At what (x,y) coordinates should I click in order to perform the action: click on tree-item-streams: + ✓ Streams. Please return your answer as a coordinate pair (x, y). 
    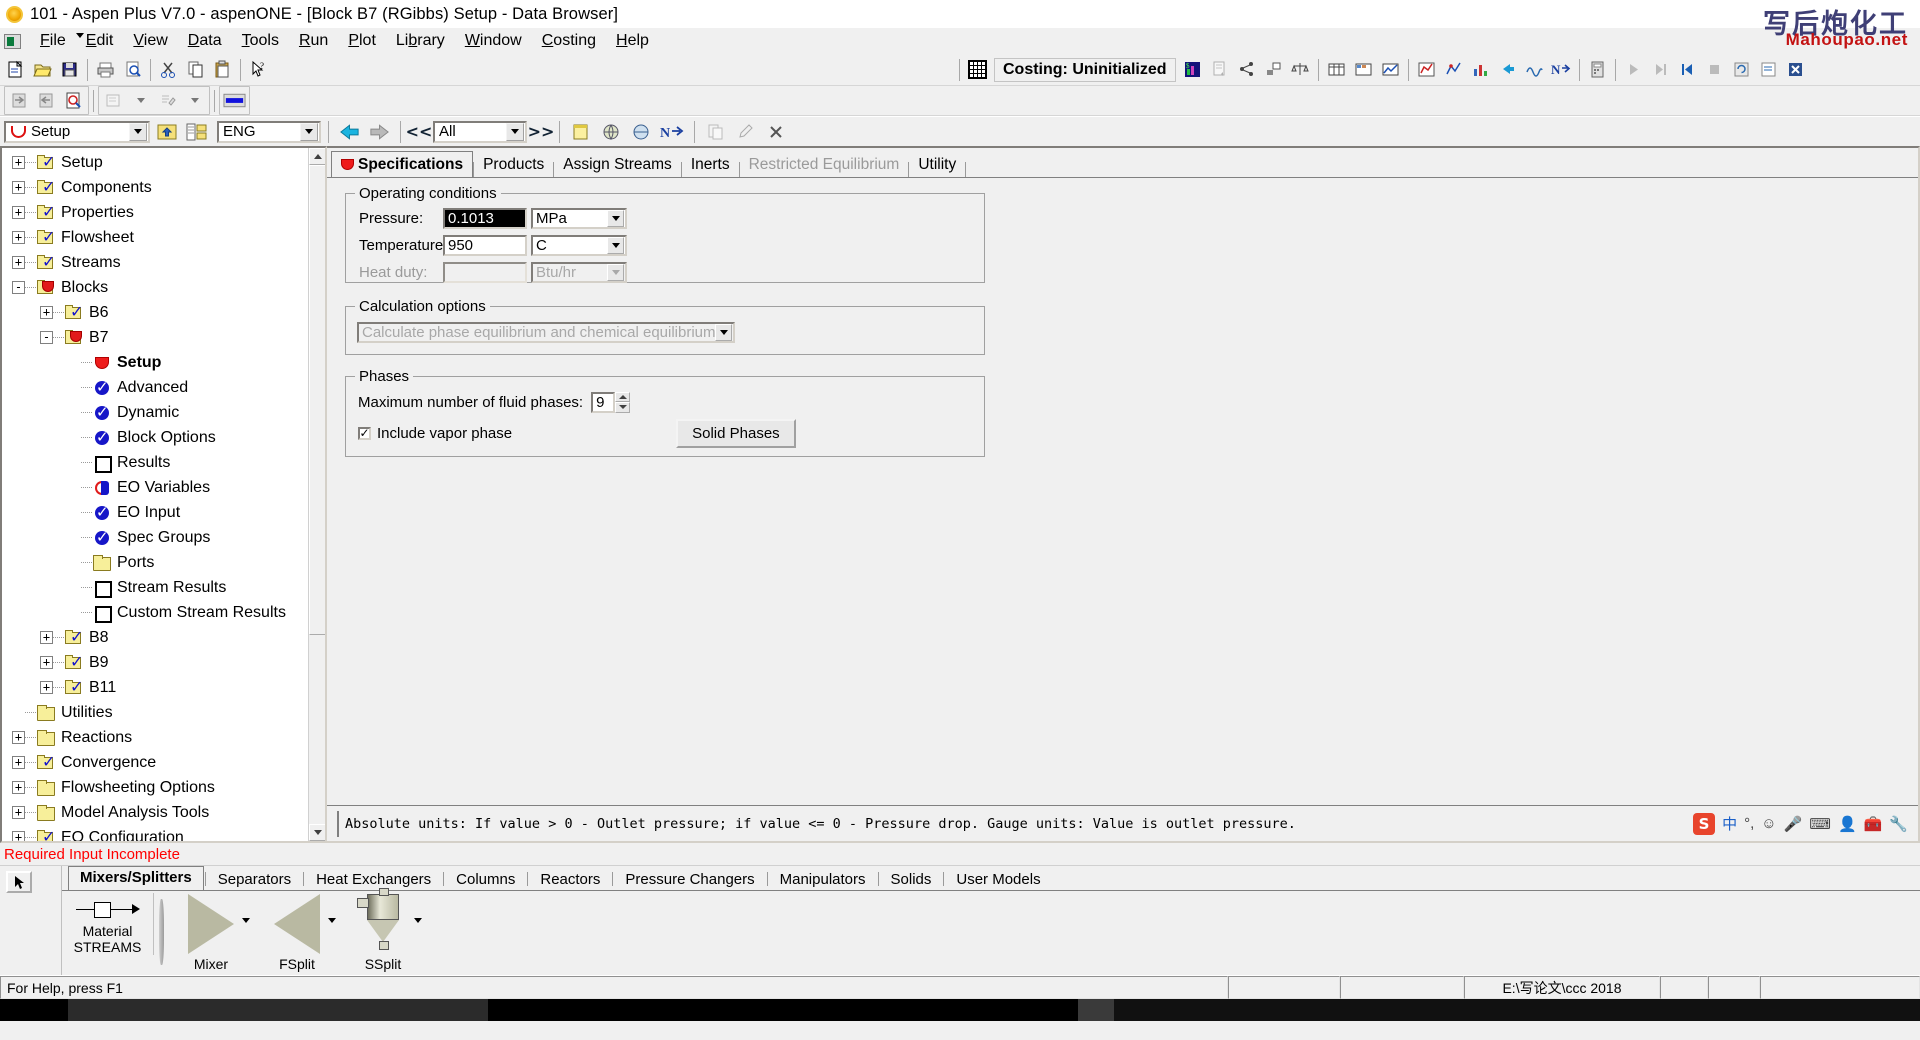
    Looking at the image, I should click on (155, 262).